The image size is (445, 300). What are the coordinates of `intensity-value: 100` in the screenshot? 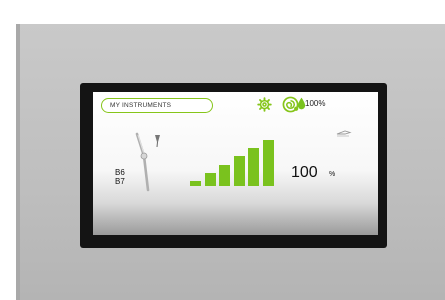 It's located at (304, 172).